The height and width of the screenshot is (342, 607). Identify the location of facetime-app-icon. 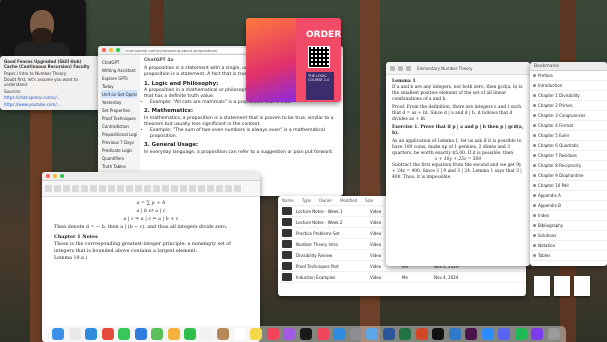
(190, 334).